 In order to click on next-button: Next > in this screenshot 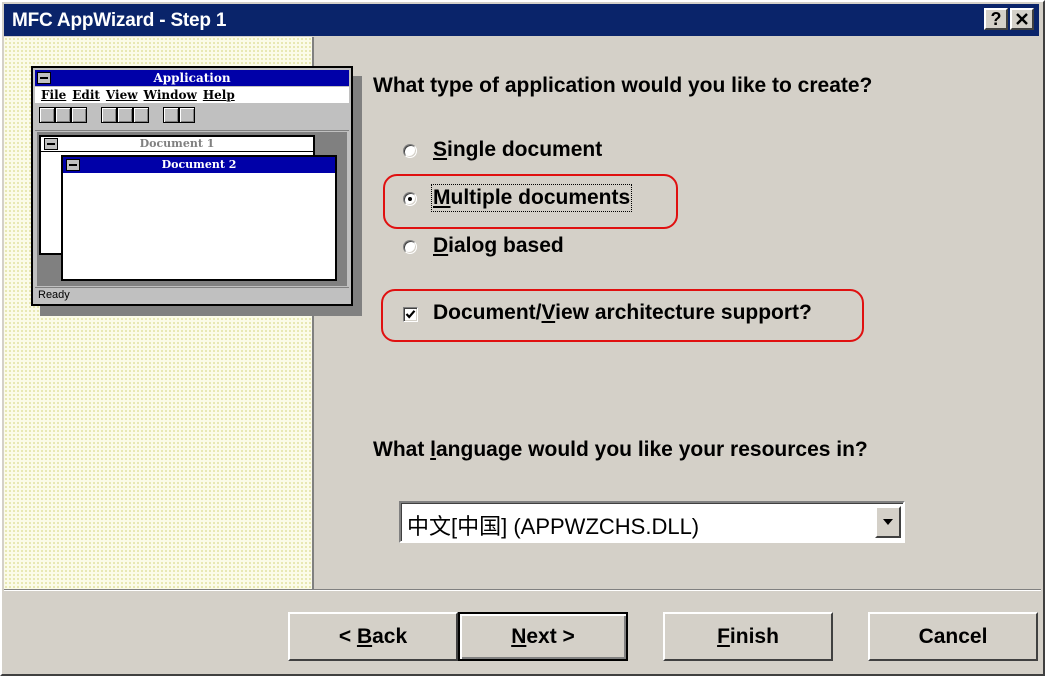, I will do `click(543, 636)`.